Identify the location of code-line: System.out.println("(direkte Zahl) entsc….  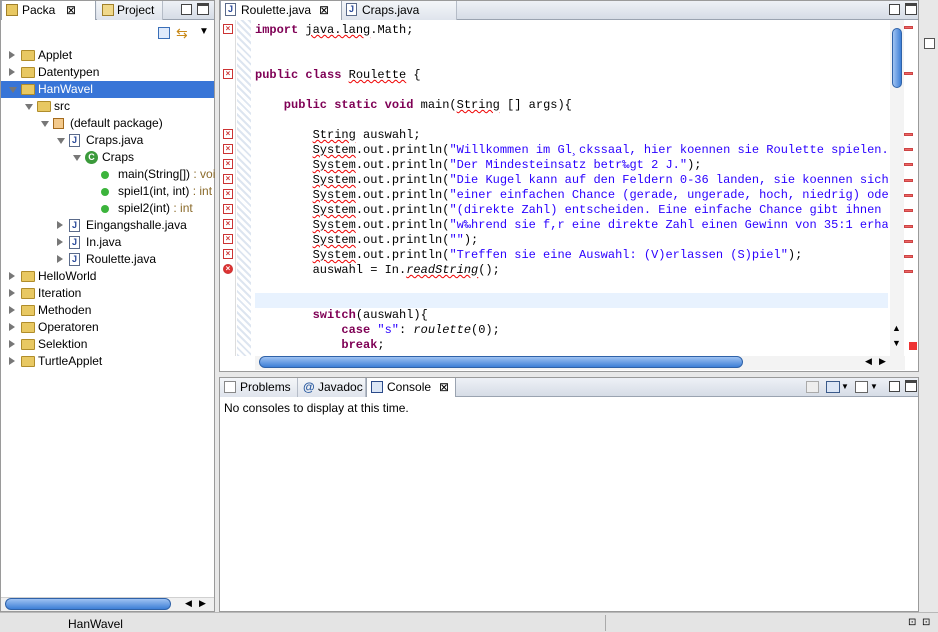
(600, 210).